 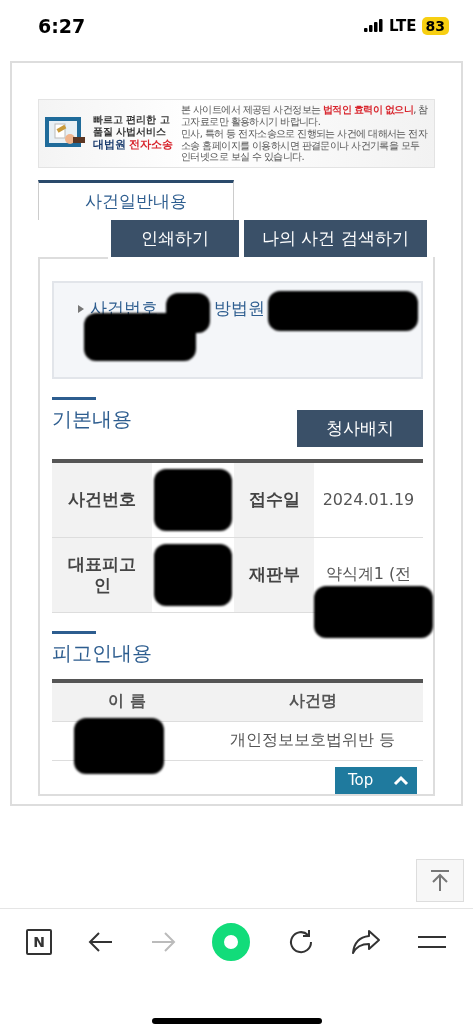 I want to click on table-cell: 약식계1 (전, so click(x=368, y=575).